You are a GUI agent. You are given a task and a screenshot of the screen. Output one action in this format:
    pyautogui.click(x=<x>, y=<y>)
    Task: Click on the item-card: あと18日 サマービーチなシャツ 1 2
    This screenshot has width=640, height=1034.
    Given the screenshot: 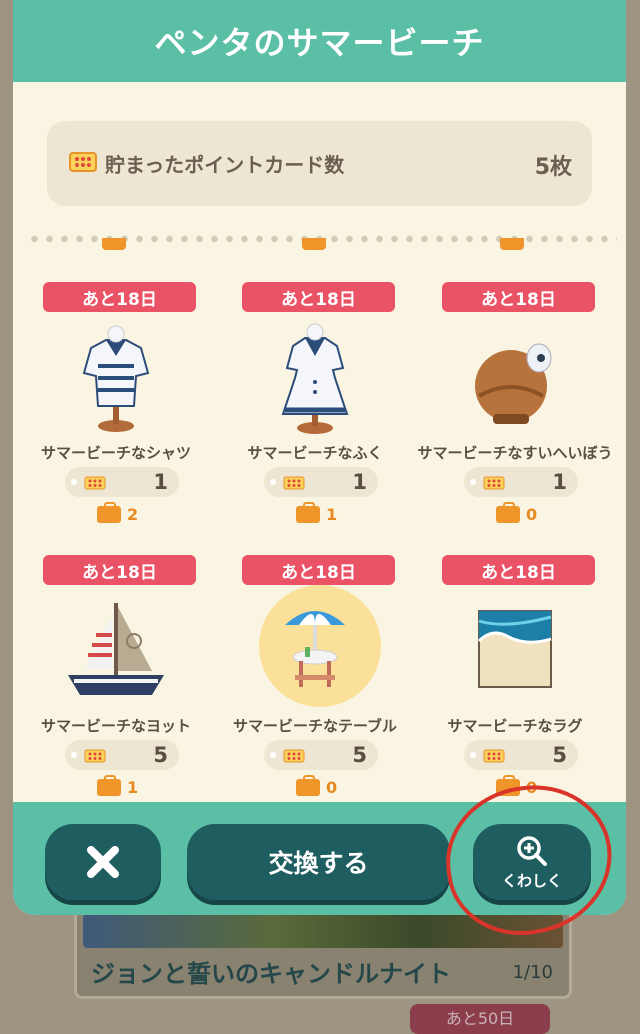 What is the action you would take?
    pyautogui.click(x=116, y=403)
    